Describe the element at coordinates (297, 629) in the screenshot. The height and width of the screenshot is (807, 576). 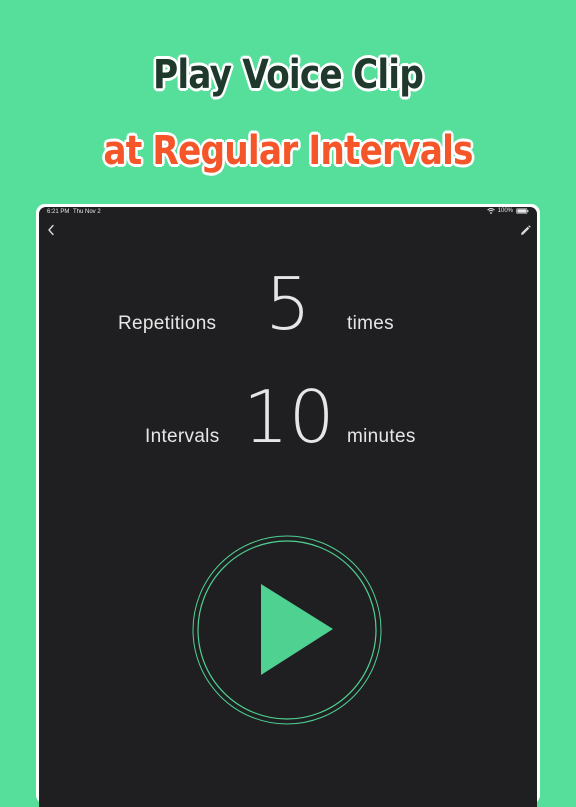
I see `play-icon` at that location.